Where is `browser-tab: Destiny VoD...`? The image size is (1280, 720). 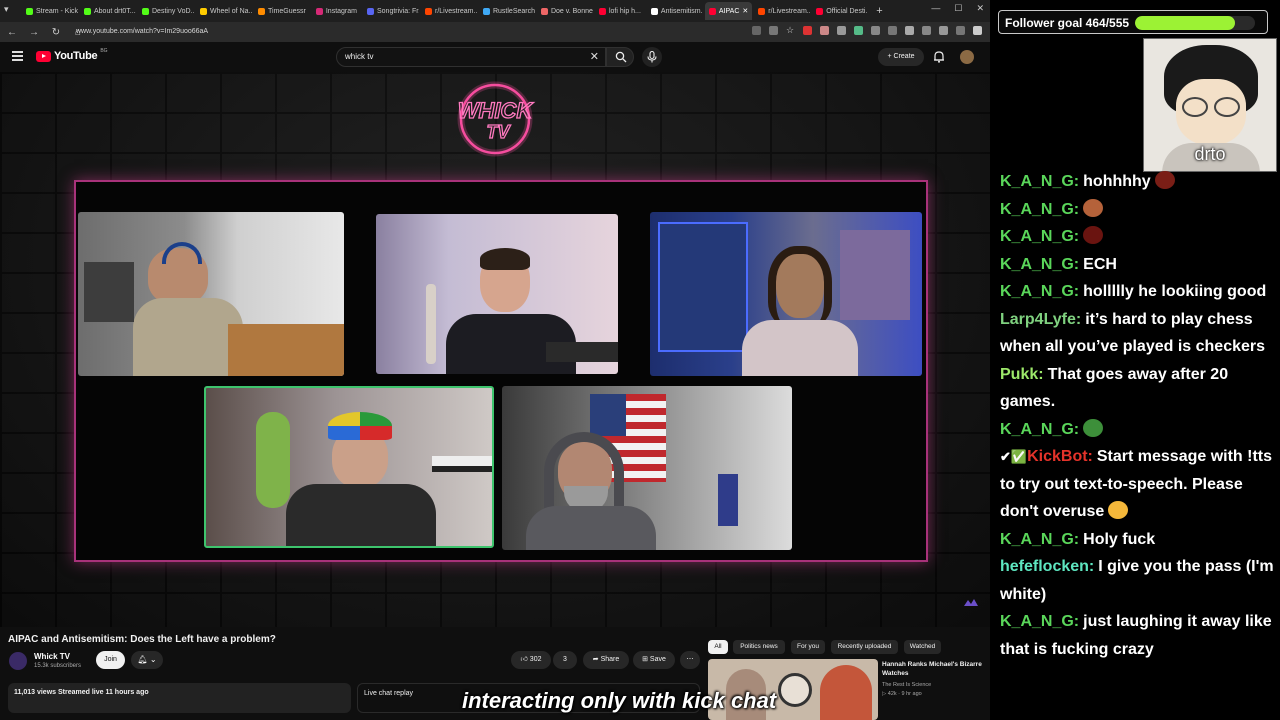
browser-tab: Destiny VoD... is located at coordinates (166, 11).